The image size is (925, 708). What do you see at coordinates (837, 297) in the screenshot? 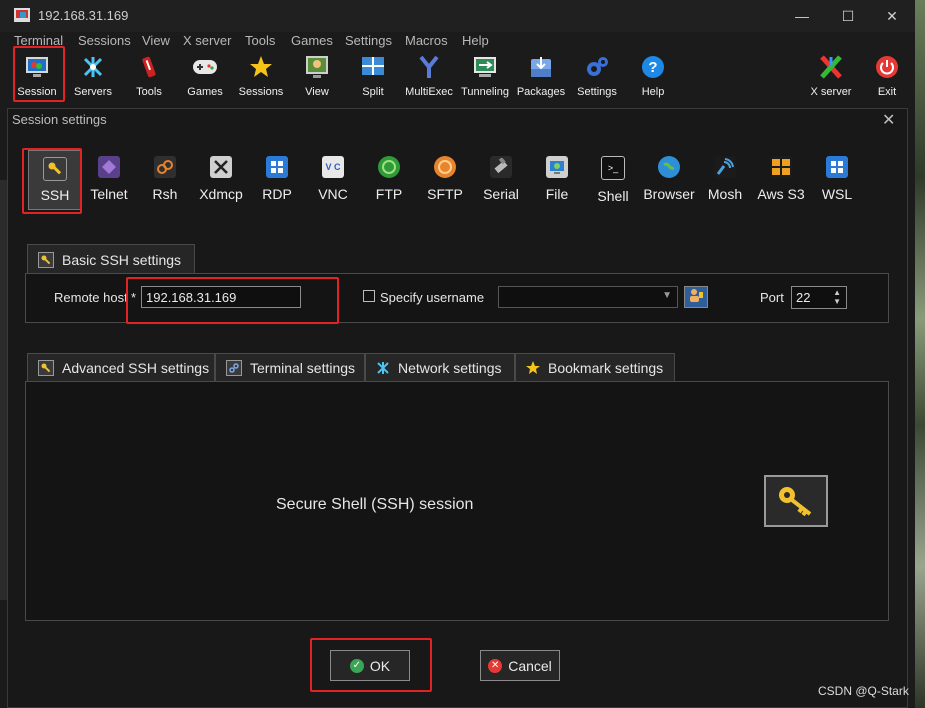
I see `stepper-arrows-icon: ▲ ▼` at bounding box center [837, 297].